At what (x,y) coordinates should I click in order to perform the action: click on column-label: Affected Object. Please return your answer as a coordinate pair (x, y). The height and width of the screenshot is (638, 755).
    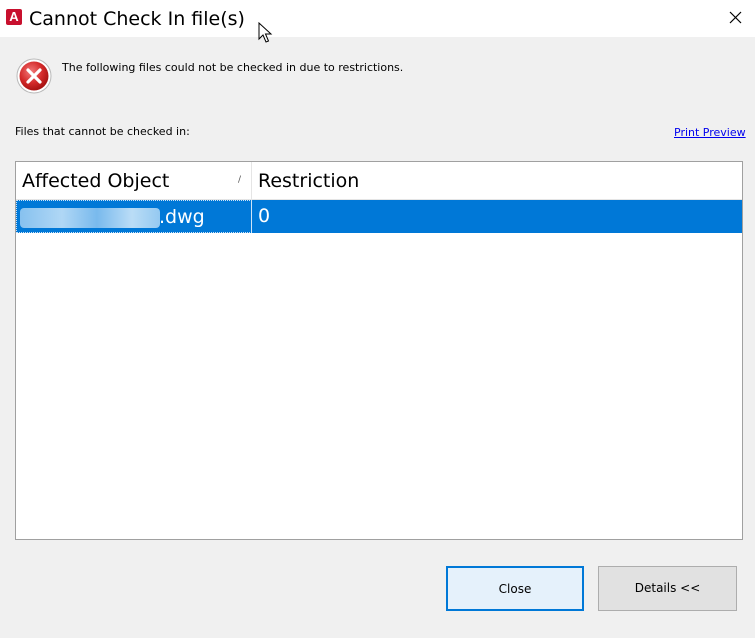
    Looking at the image, I should click on (96, 181).